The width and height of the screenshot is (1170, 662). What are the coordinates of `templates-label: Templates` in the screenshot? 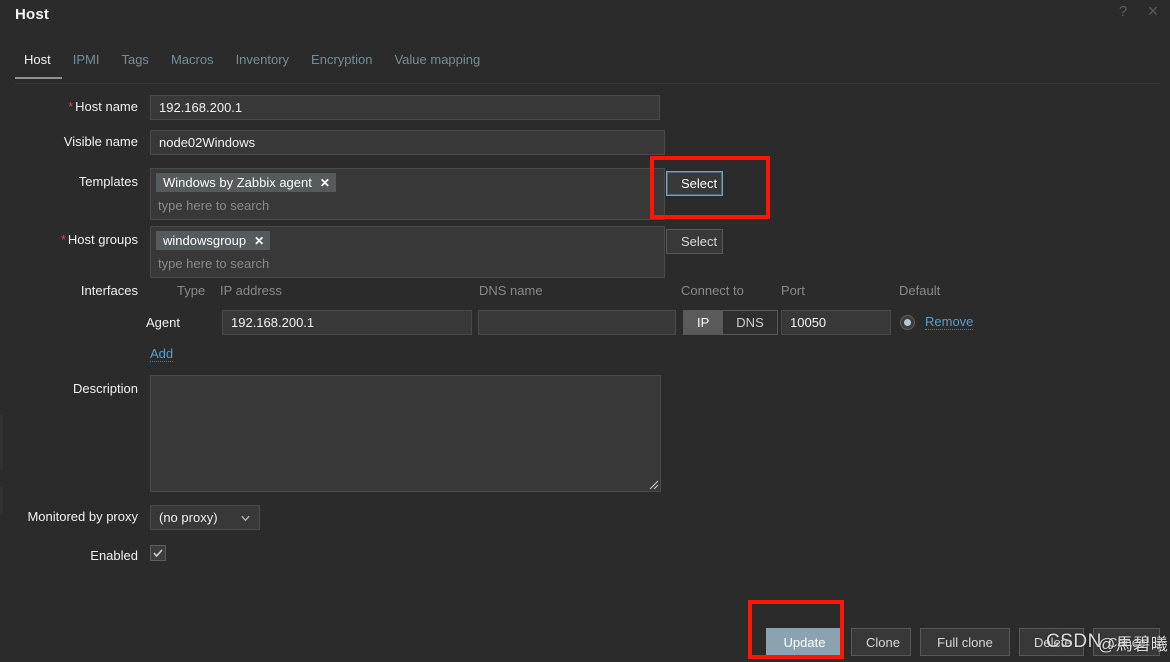 It's located at (108, 181).